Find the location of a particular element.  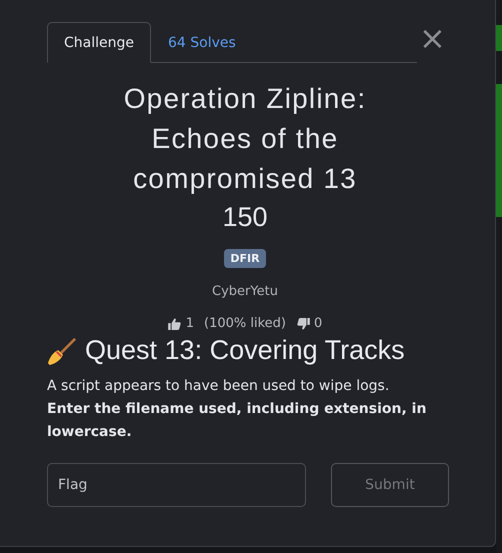

liked-percentage: (100% liked) is located at coordinates (245, 323).